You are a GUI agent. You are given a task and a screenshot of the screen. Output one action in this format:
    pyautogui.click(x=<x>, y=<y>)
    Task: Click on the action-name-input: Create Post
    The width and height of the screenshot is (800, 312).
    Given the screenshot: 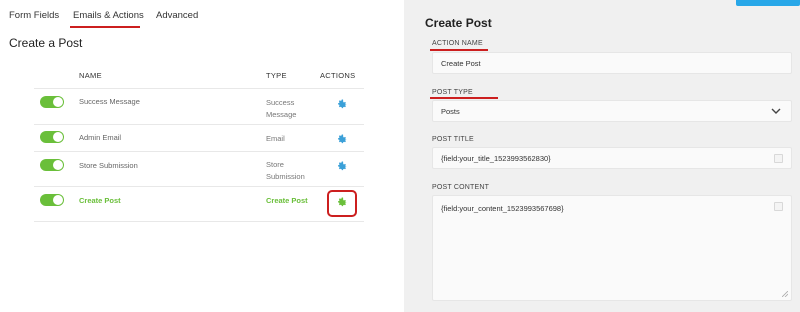 What is the action you would take?
    pyautogui.click(x=612, y=63)
    